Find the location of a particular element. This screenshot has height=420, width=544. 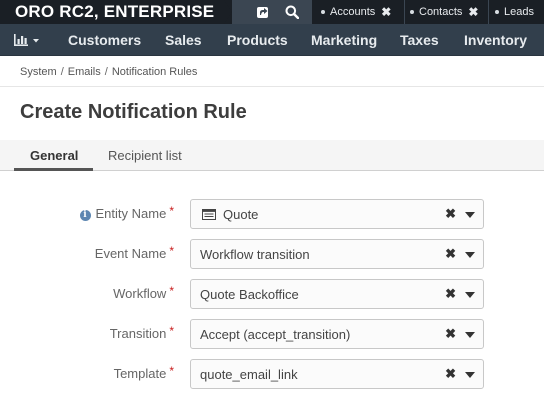

template-label: Template * is located at coordinates (143, 372).